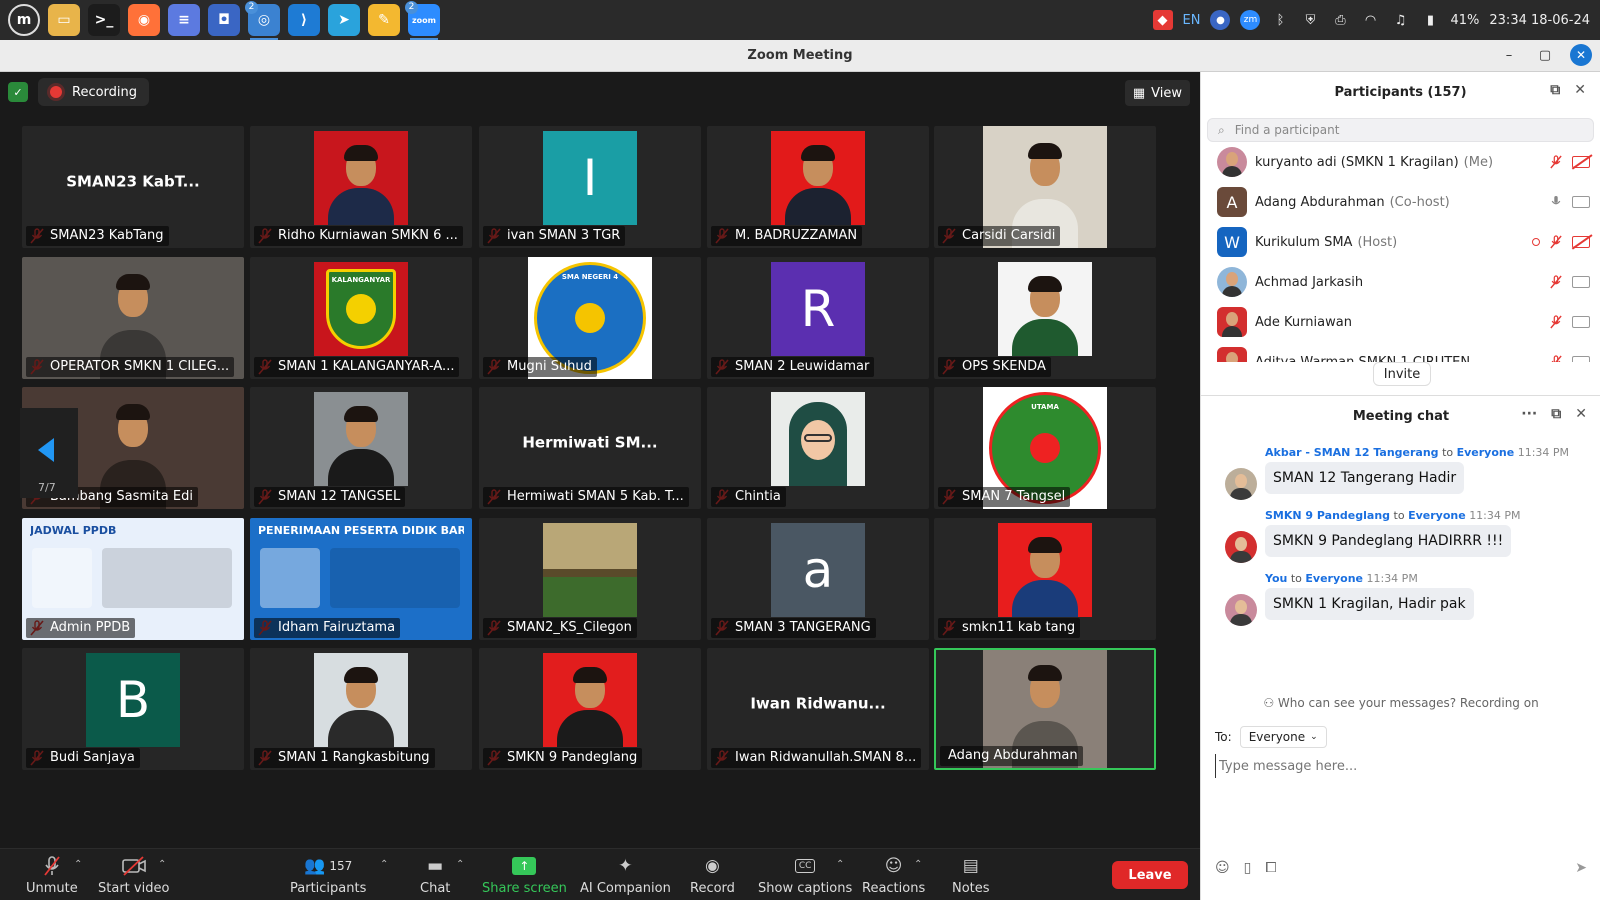  What do you see at coordinates (590, 318) in the screenshot?
I see `video-tile: SMA NEGERI 4 Mugni Suhud` at bounding box center [590, 318].